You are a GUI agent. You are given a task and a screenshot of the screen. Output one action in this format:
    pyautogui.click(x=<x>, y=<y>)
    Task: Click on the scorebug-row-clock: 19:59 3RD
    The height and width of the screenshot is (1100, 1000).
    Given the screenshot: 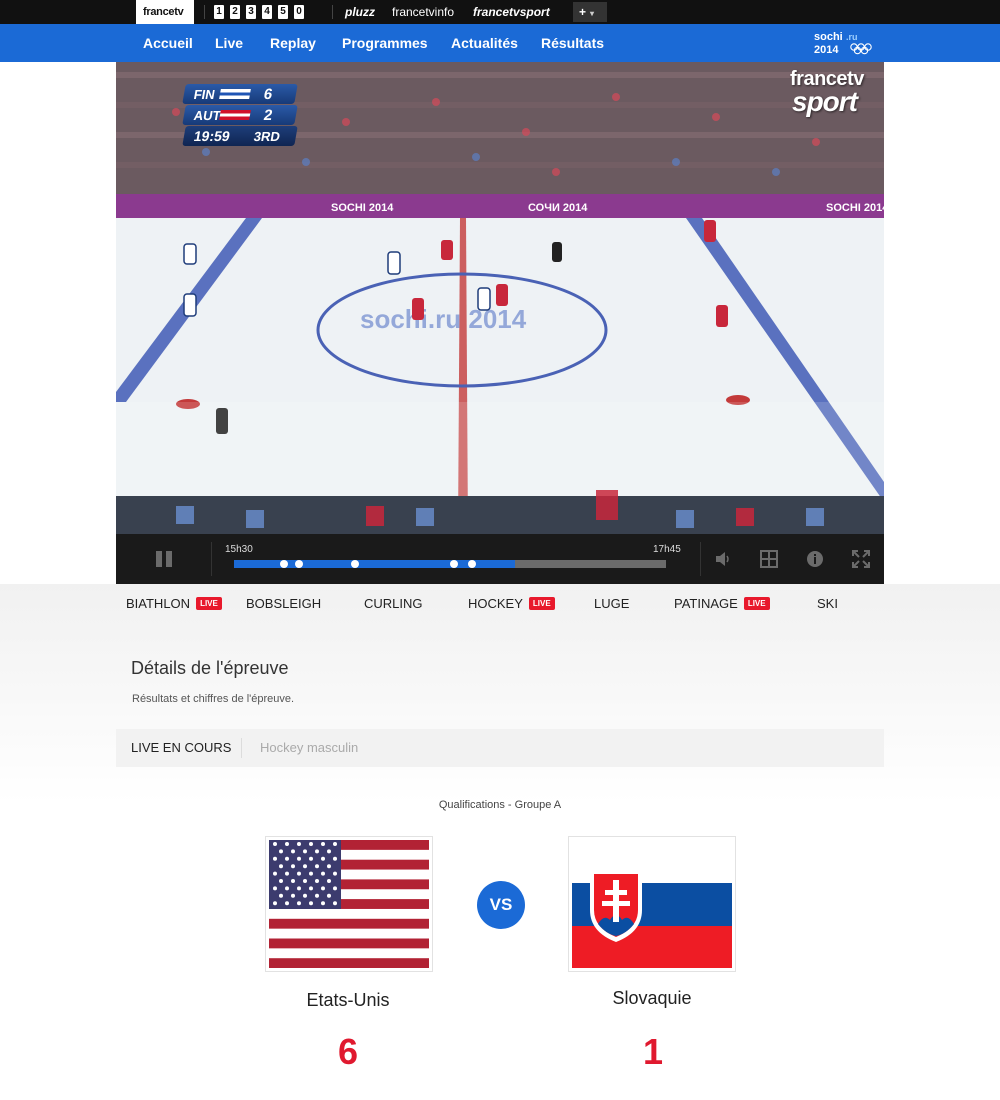 What is the action you would take?
    pyautogui.click(x=240, y=136)
    